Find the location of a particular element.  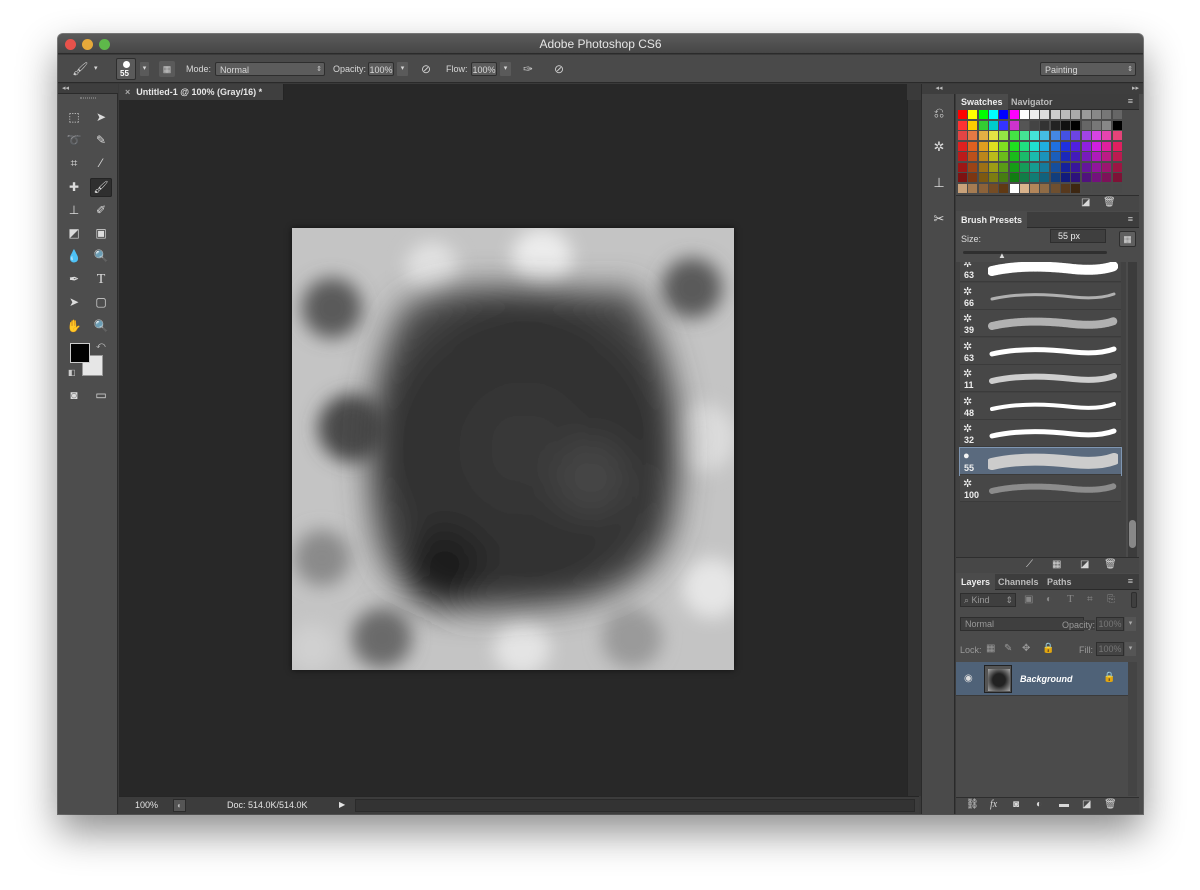

type-filter-icon: T is located at coordinates (1070, 599).